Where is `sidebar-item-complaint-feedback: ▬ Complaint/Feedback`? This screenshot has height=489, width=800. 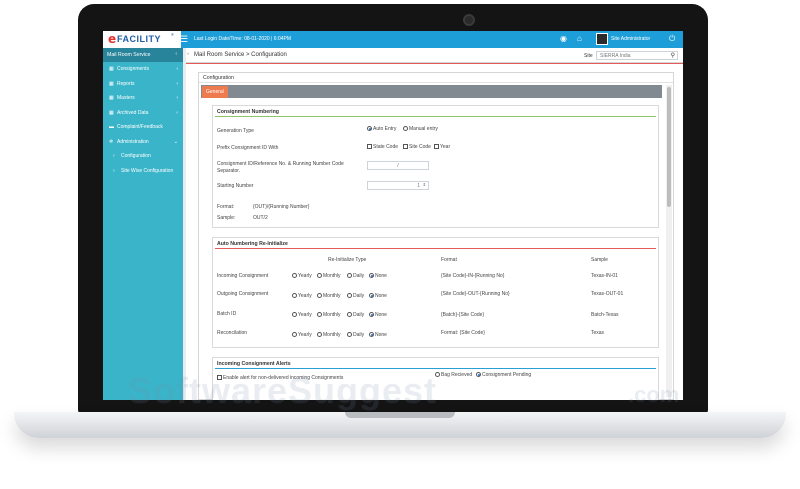 sidebar-item-complaint-feedback: ▬ Complaint/Feedback is located at coordinates (143, 127).